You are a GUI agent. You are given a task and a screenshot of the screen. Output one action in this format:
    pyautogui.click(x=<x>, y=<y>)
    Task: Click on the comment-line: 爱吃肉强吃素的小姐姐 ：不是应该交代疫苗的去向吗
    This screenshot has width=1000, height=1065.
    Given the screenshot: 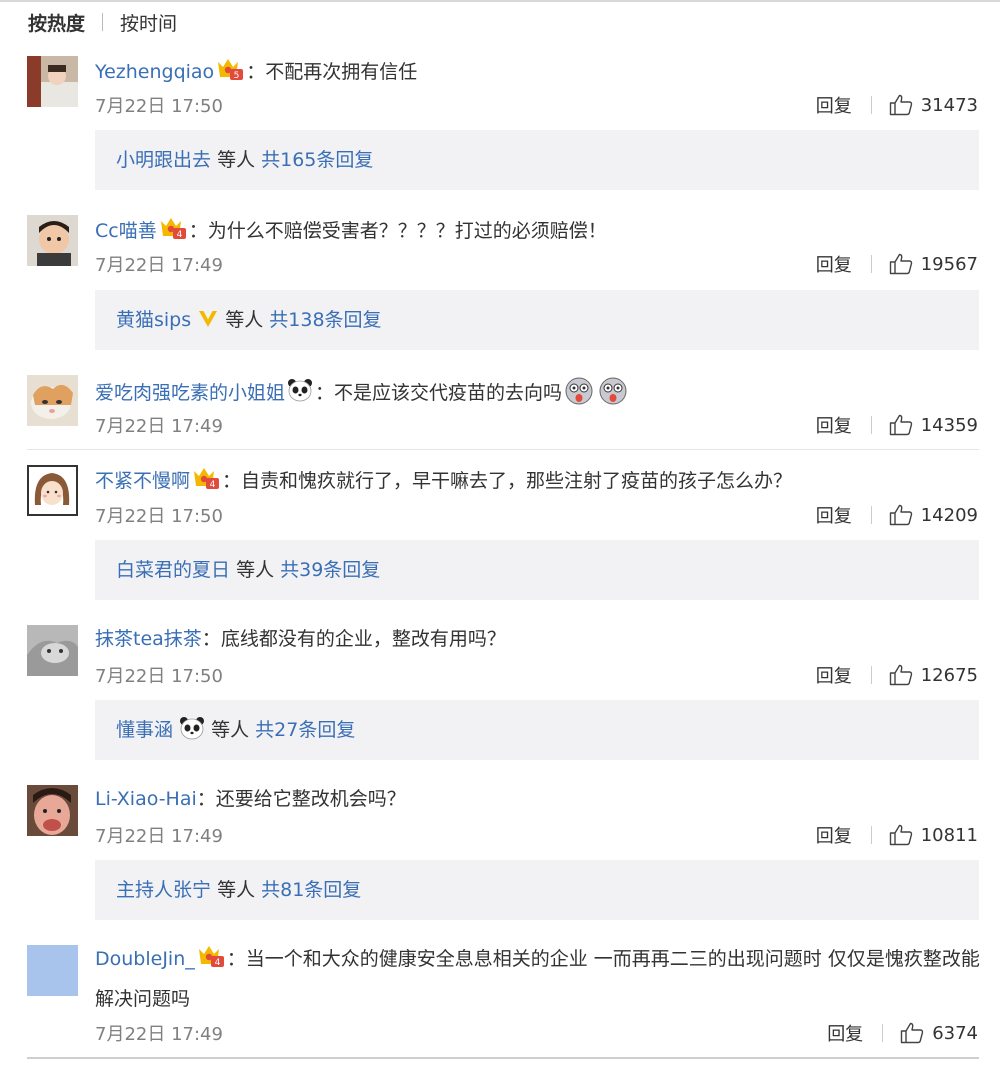 What is the action you would take?
    pyautogui.click(x=537, y=391)
    